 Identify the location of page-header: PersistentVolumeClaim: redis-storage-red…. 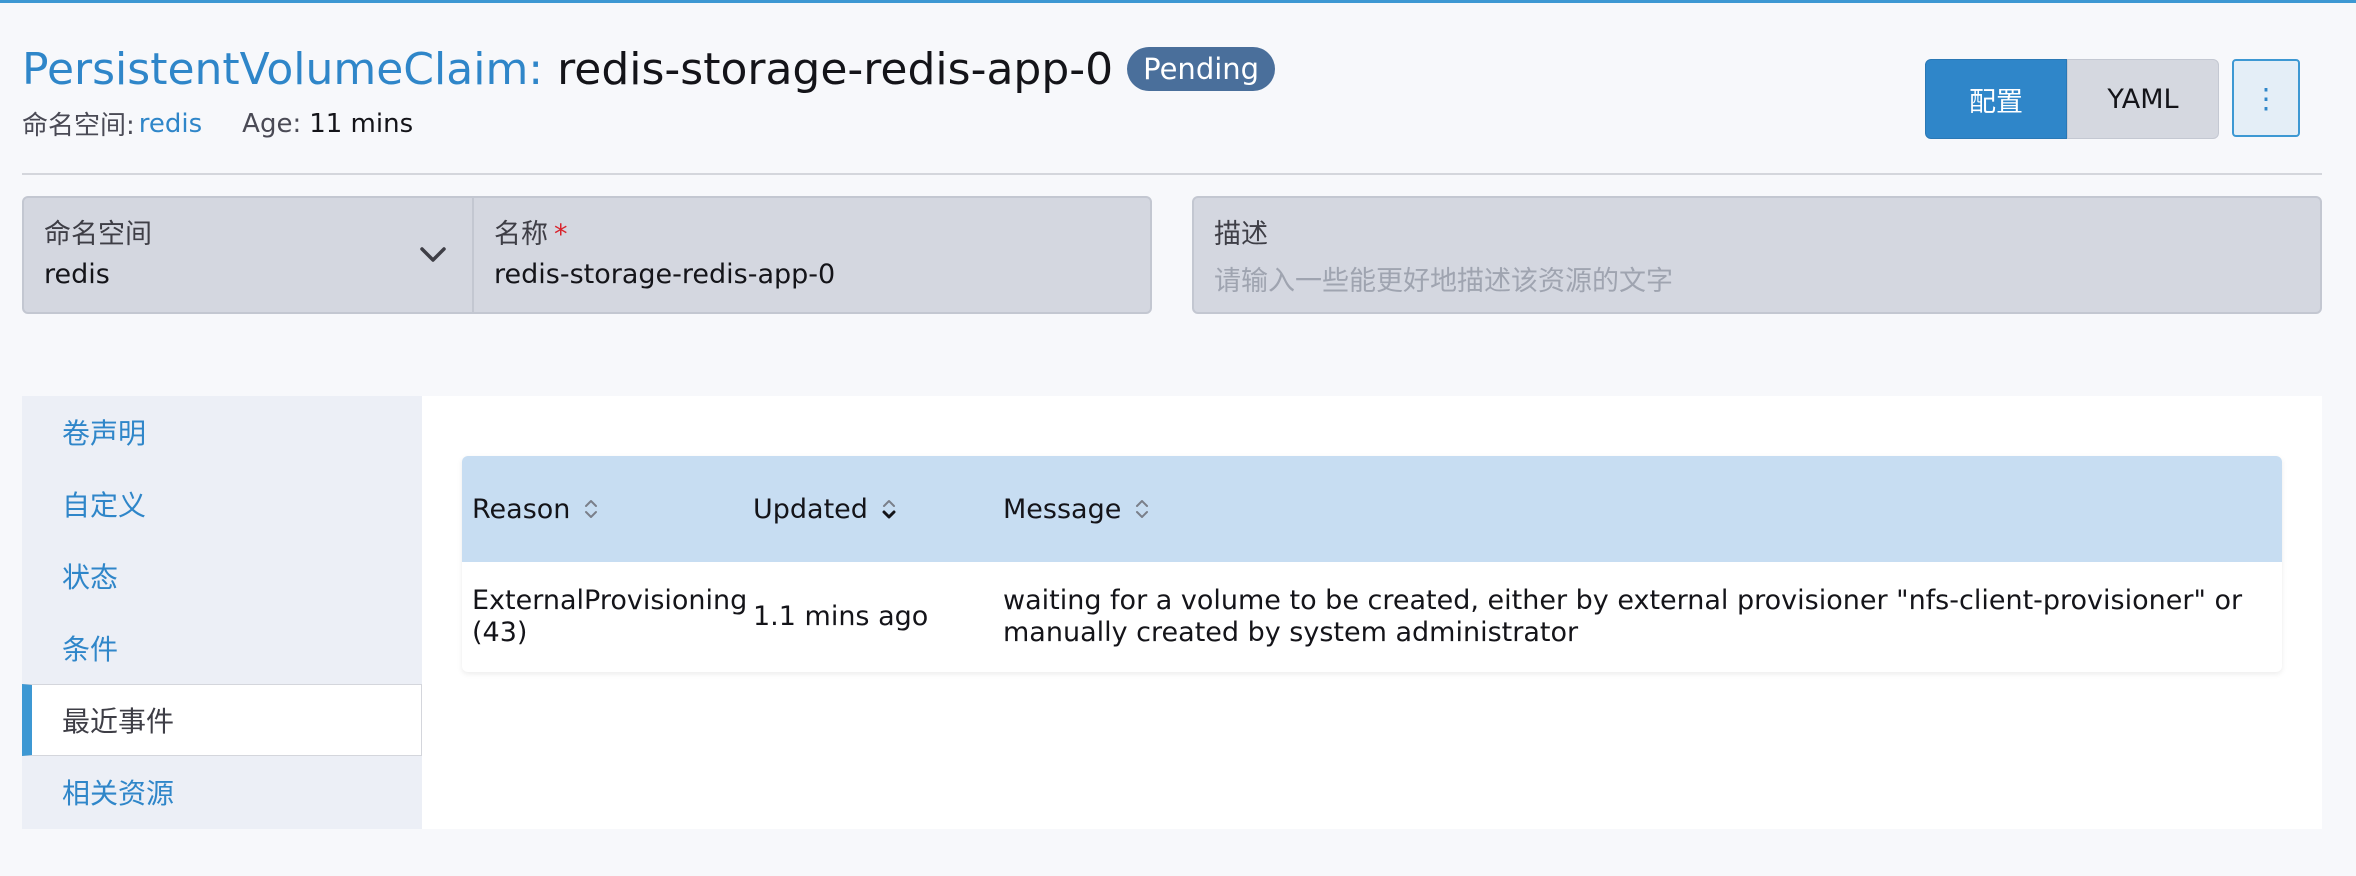
(1178, 96).